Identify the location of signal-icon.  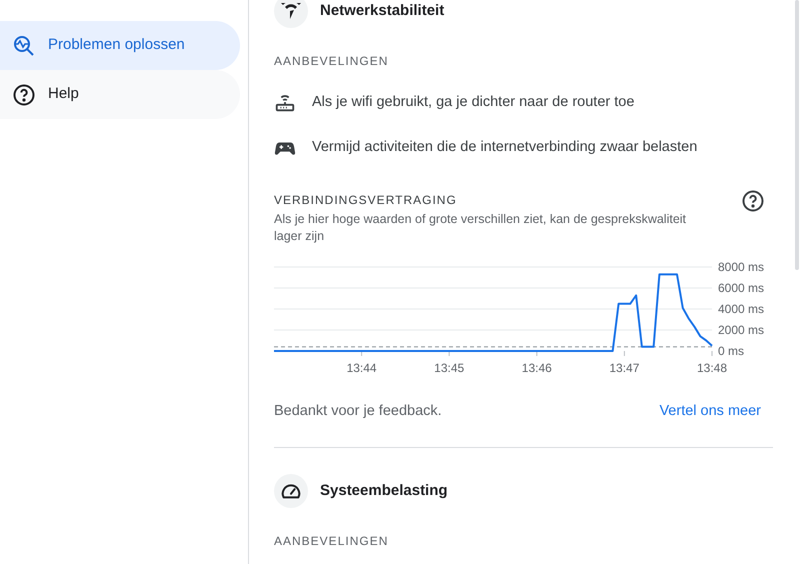
(291, 11).